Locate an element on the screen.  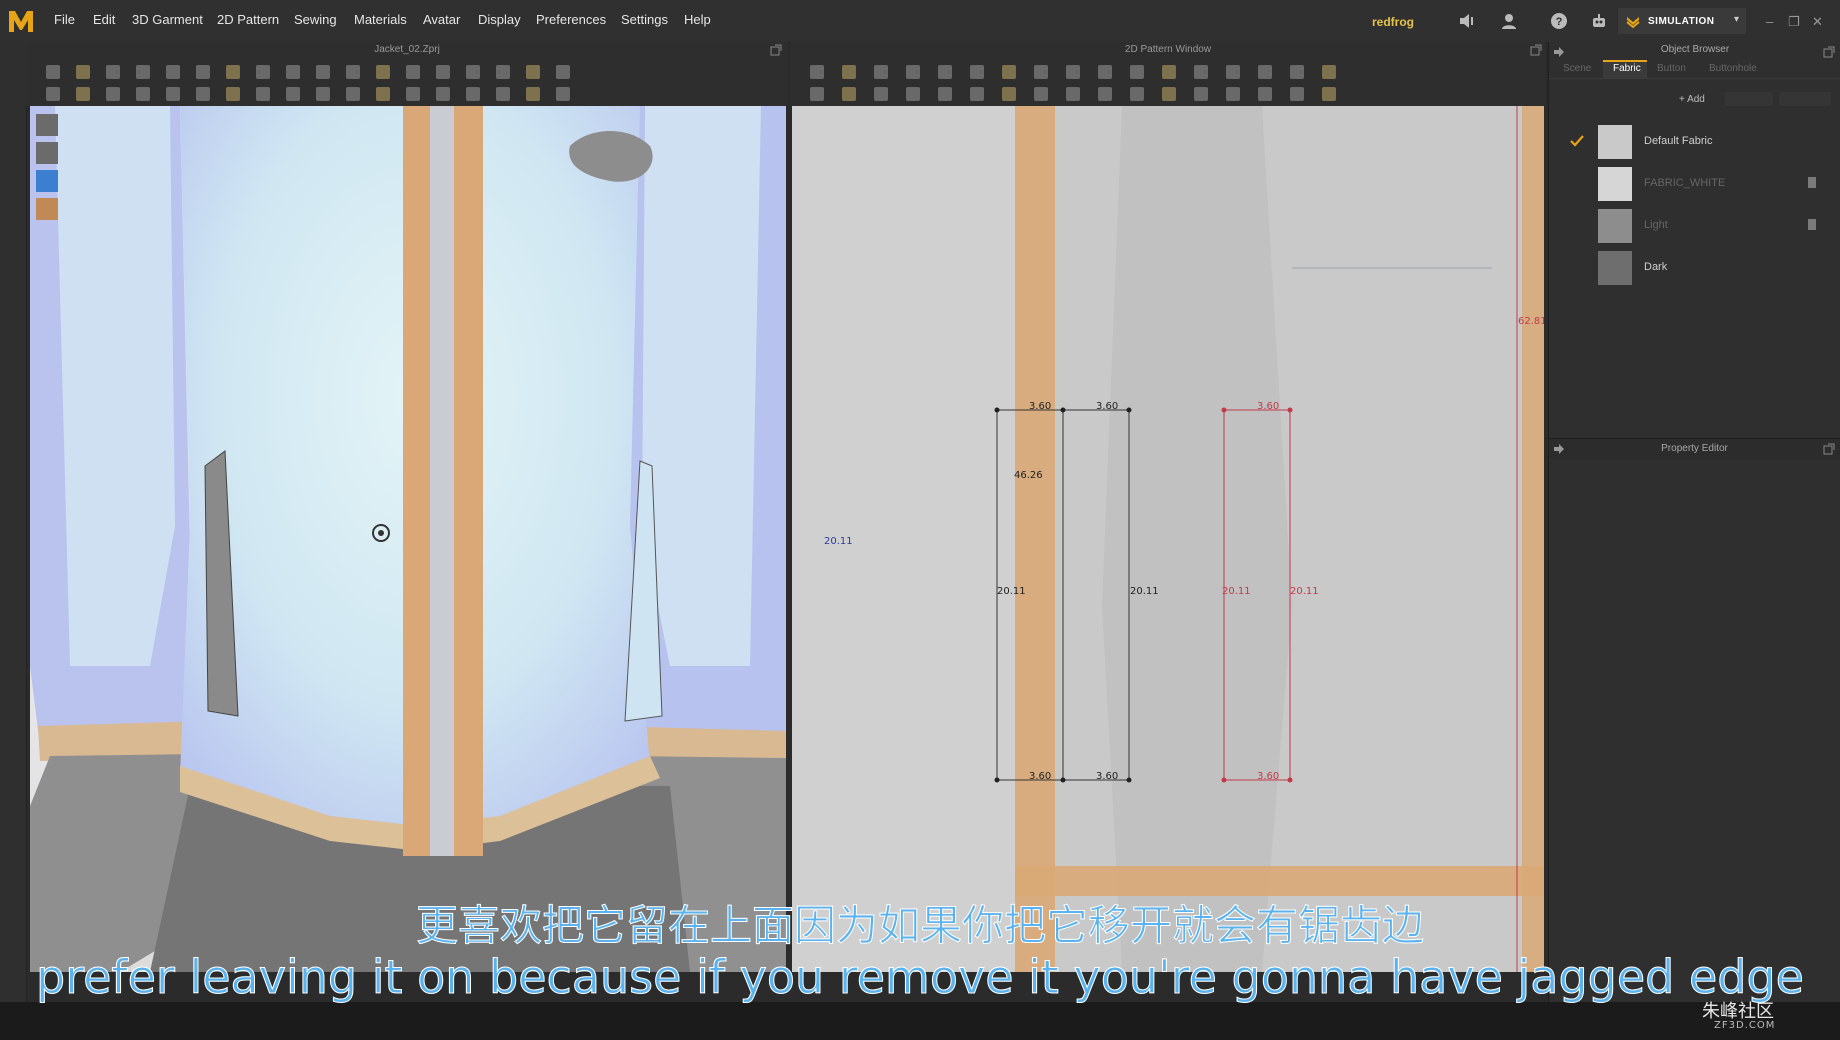
fabric-item-white: FABRIC_WHITE is located at coordinates (1703, 183).